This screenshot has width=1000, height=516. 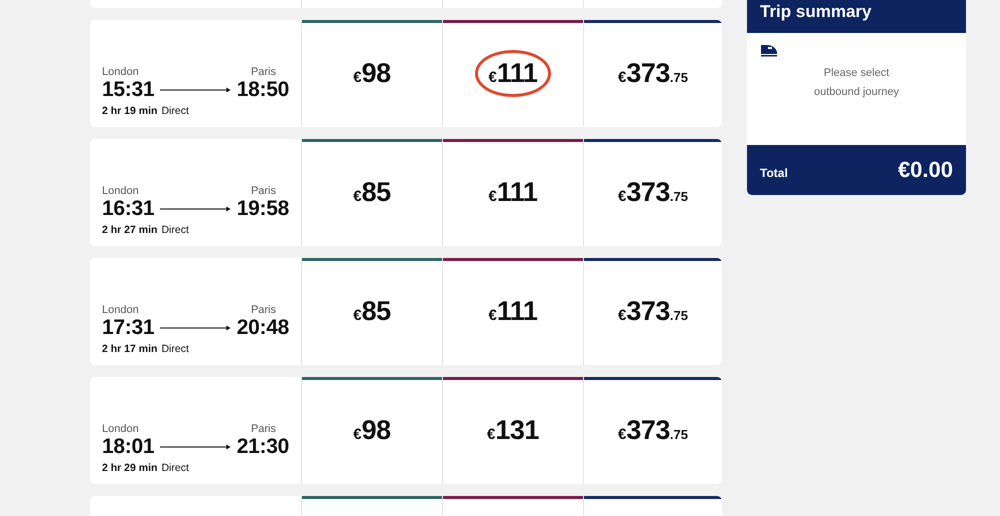 I want to click on summary-message: Please select, so click(x=856, y=73).